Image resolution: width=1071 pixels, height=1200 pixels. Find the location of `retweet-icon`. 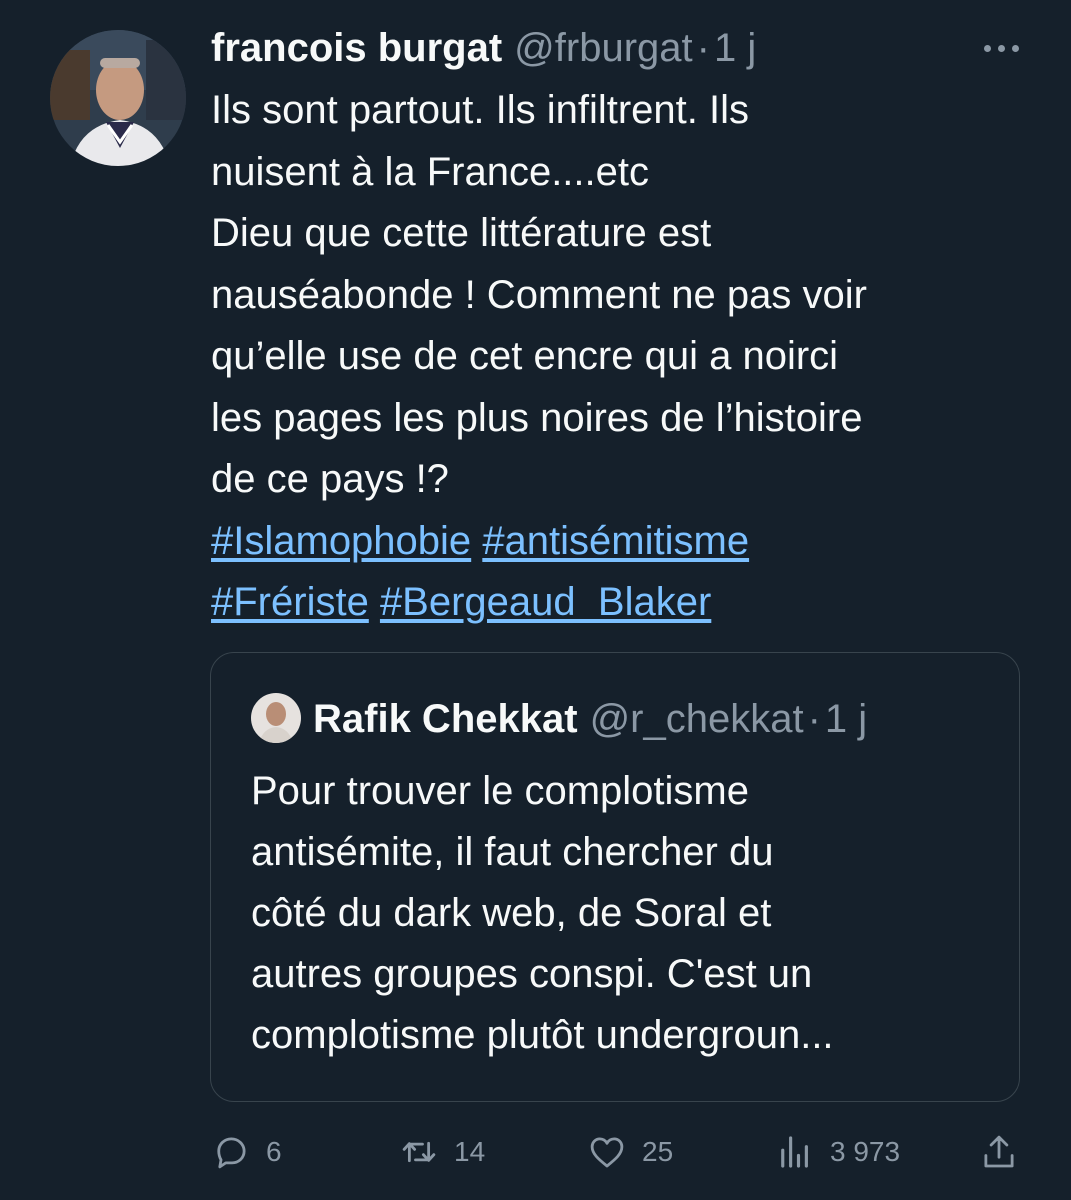

retweet-icon is located at coordinates (419, 1152).